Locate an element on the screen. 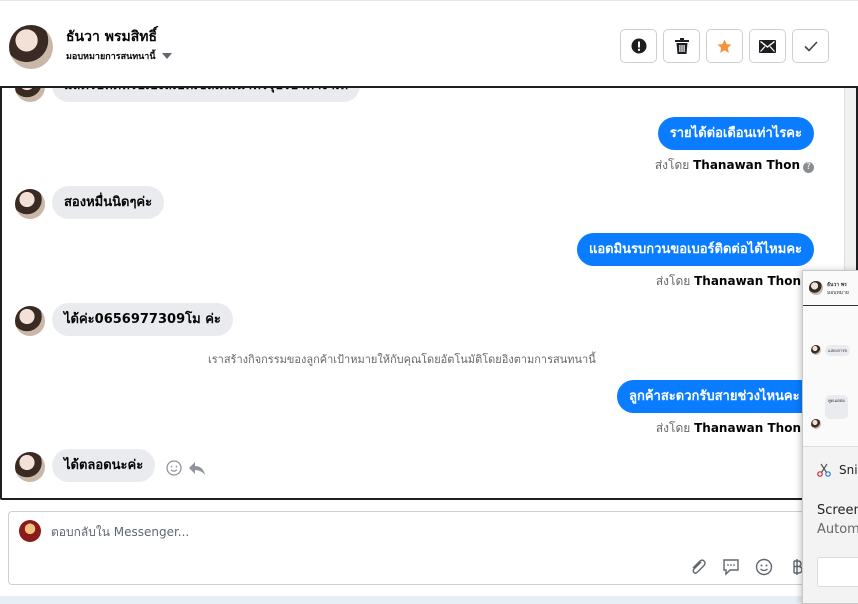 This screenshot has height=604, width=858. envelope-icon is located at coordinates (767, 46).